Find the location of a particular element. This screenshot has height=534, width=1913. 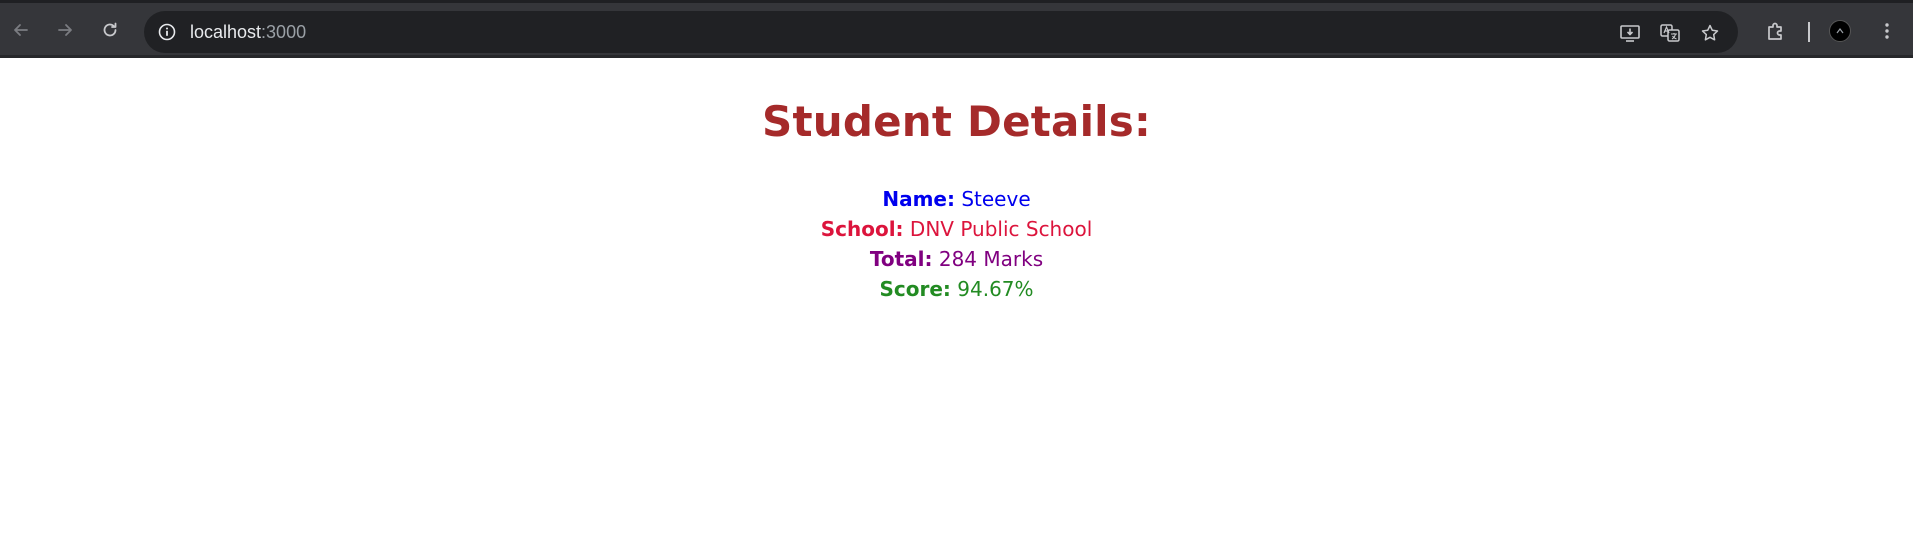

total-row: Total: 284 Marks is located at coordinates (956, 259).